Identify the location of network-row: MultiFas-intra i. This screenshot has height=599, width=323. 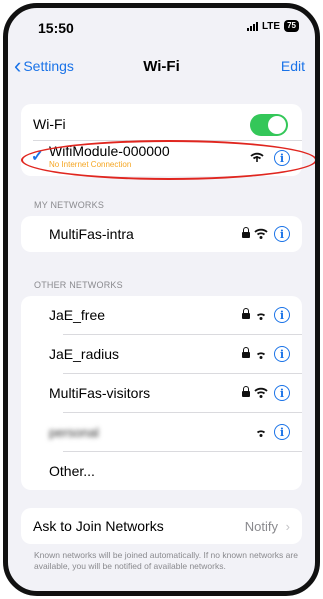
(161, 234).